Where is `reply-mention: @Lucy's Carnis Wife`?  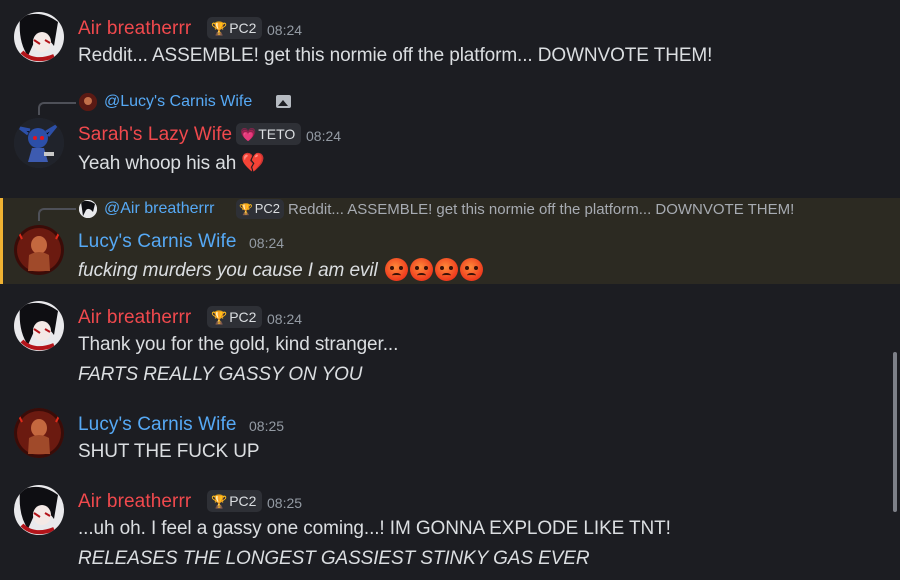 reply-mention: @Lucy's Carnis Wife is located at coordinates (178, 102).